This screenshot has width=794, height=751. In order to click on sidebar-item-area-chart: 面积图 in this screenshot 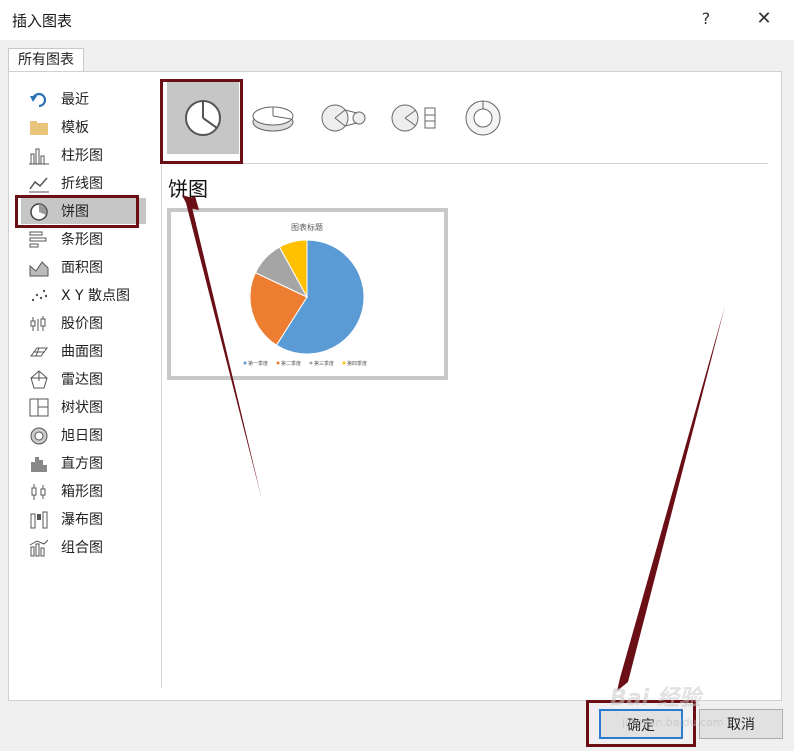, I will do `click(83, 267)`.